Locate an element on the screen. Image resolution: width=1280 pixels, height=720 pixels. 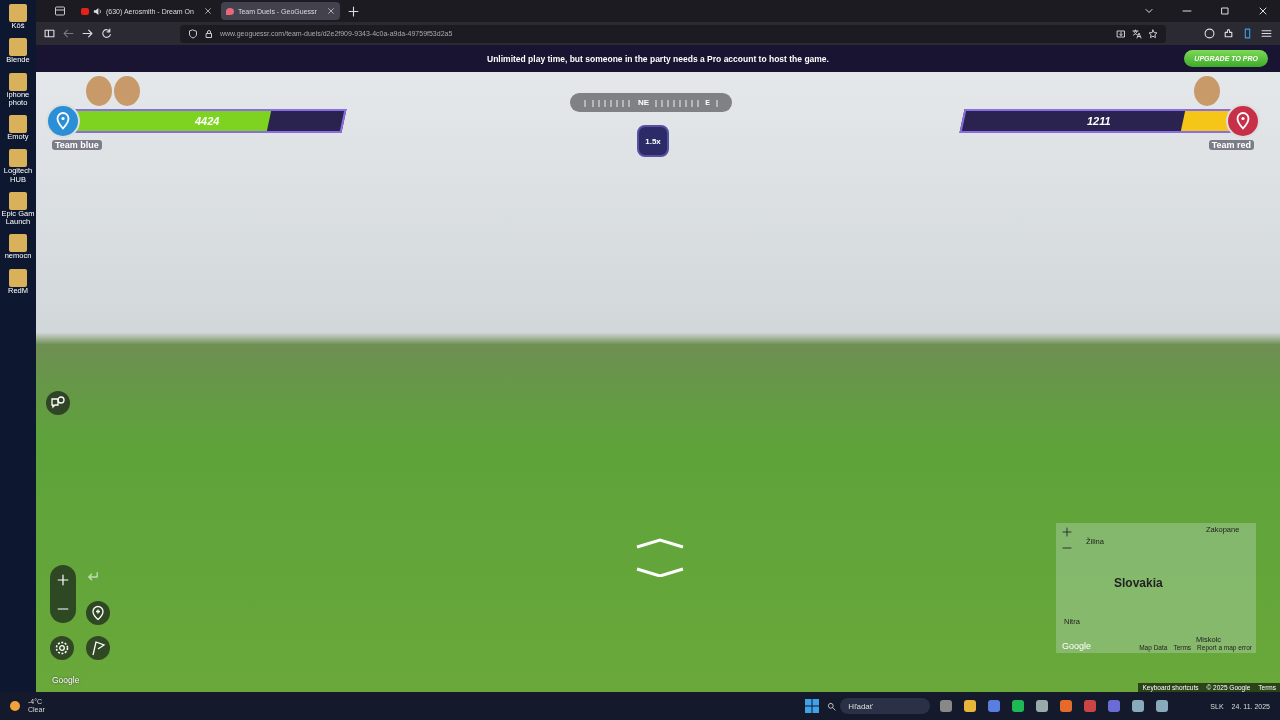
taskbar-search-field: Hľadať is located at coordinates (885, 706).